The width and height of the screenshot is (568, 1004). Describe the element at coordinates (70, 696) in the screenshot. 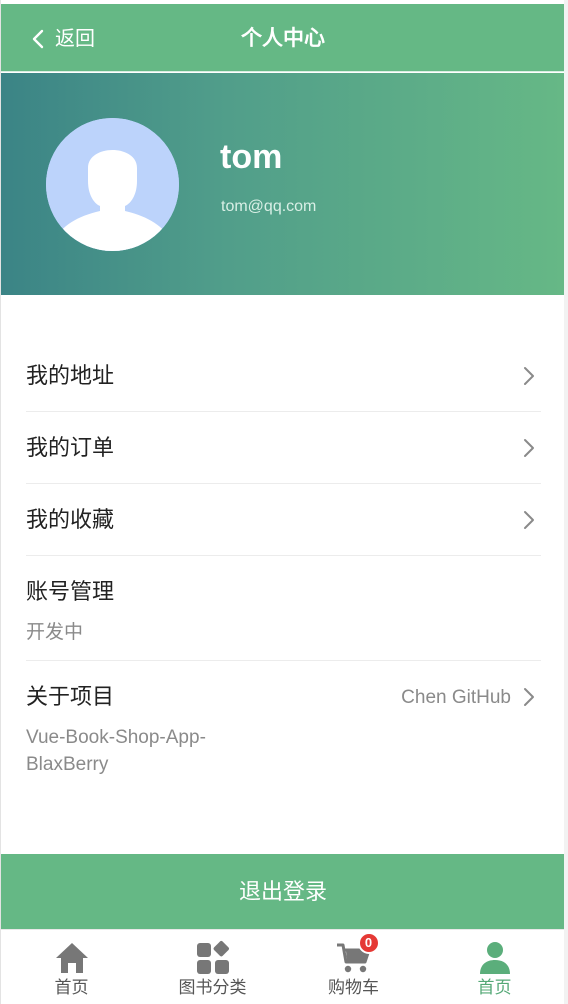

I see `menu-item-label: 关于项目` at that location.